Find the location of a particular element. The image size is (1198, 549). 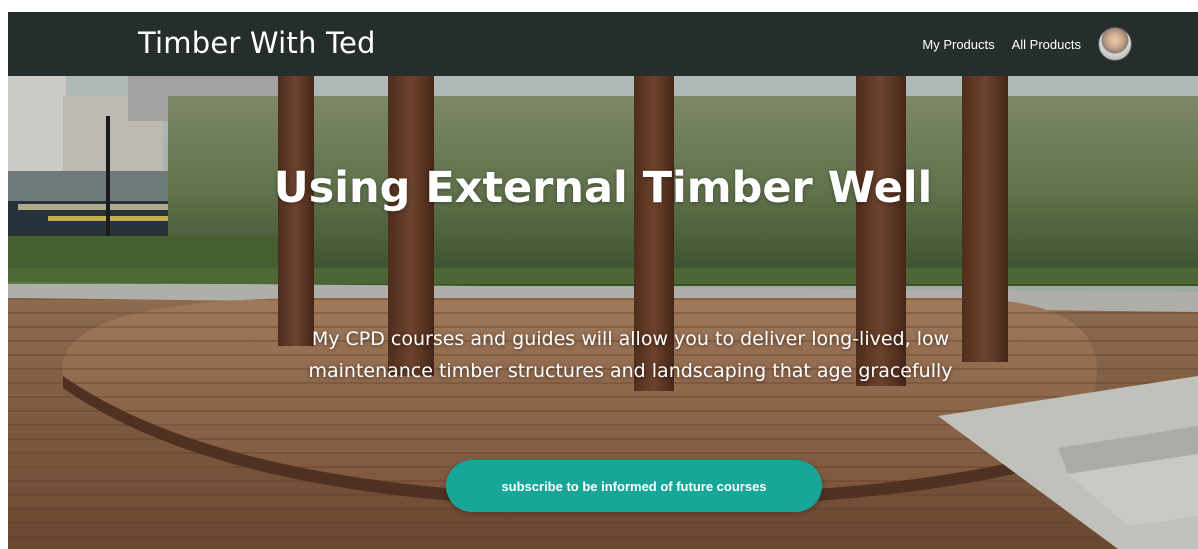

nav-links: My Products All Products is located at coordinates (1018, 44).